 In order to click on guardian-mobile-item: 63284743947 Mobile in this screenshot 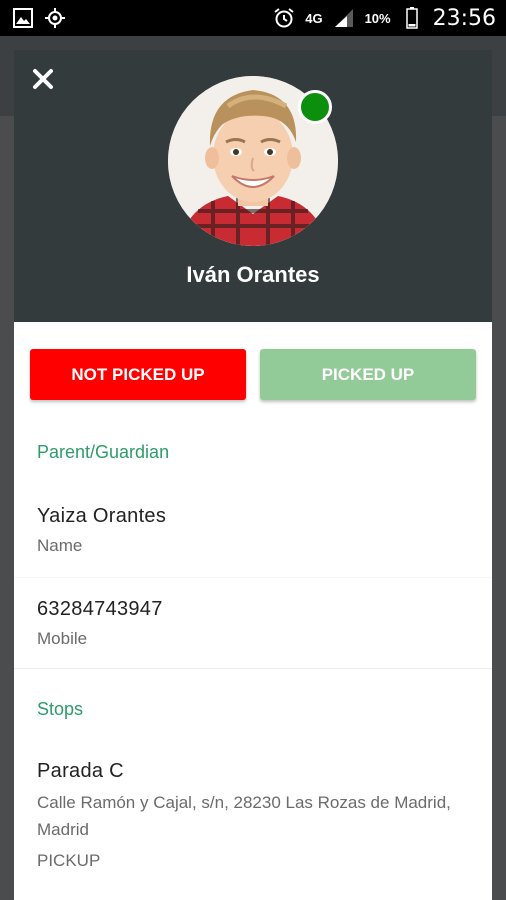, I will do `click(253, 625)`.